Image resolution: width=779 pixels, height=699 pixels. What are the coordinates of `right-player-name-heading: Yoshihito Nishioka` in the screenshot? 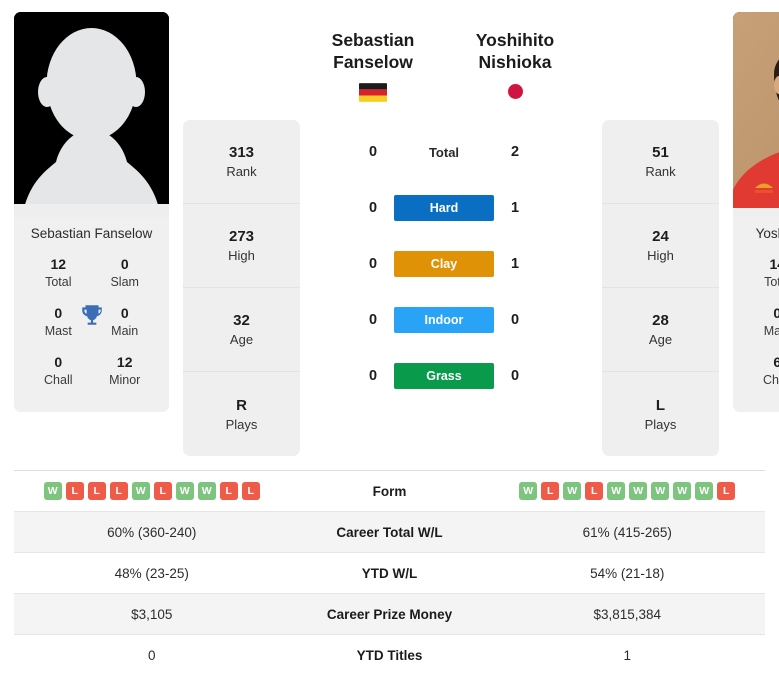 It's located at (515, 64).